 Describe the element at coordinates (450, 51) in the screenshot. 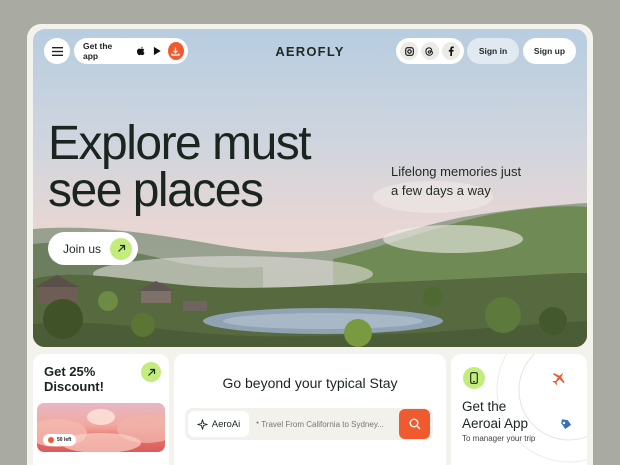

I see `facebook-icon` at that location.